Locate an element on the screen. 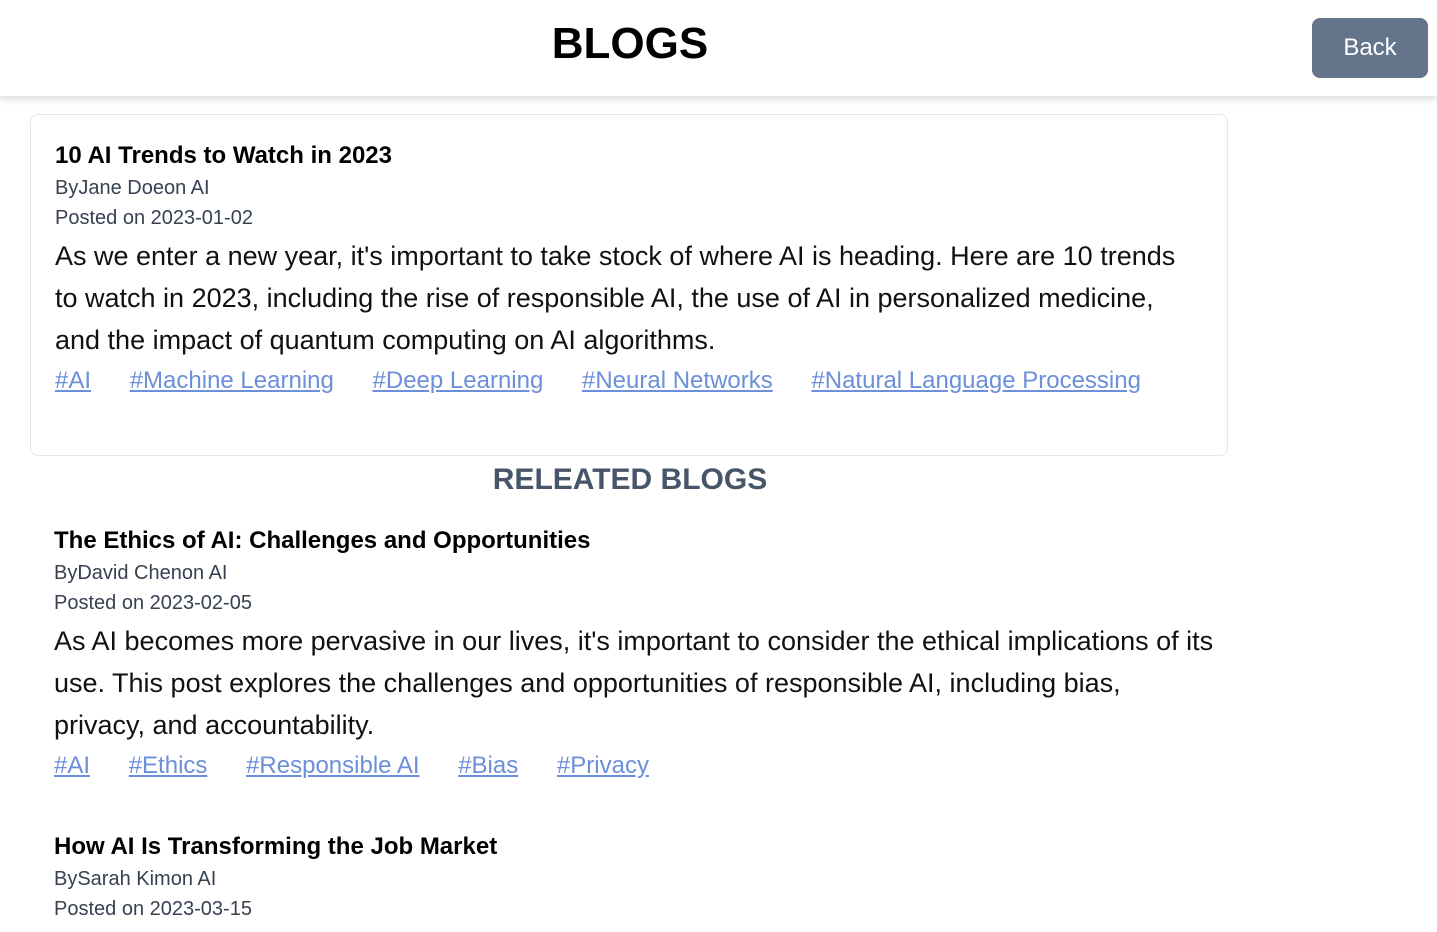  tag-link: #Neural Networks is located at coordinates (677, 380).